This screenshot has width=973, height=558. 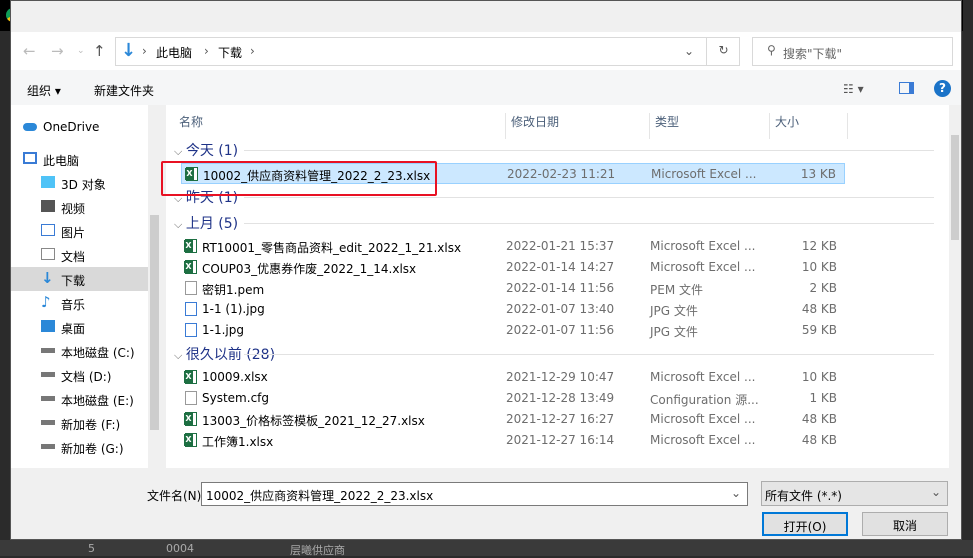 I want to click on group-header: ⌵ 今天 (1), so click(x=555, y=150).